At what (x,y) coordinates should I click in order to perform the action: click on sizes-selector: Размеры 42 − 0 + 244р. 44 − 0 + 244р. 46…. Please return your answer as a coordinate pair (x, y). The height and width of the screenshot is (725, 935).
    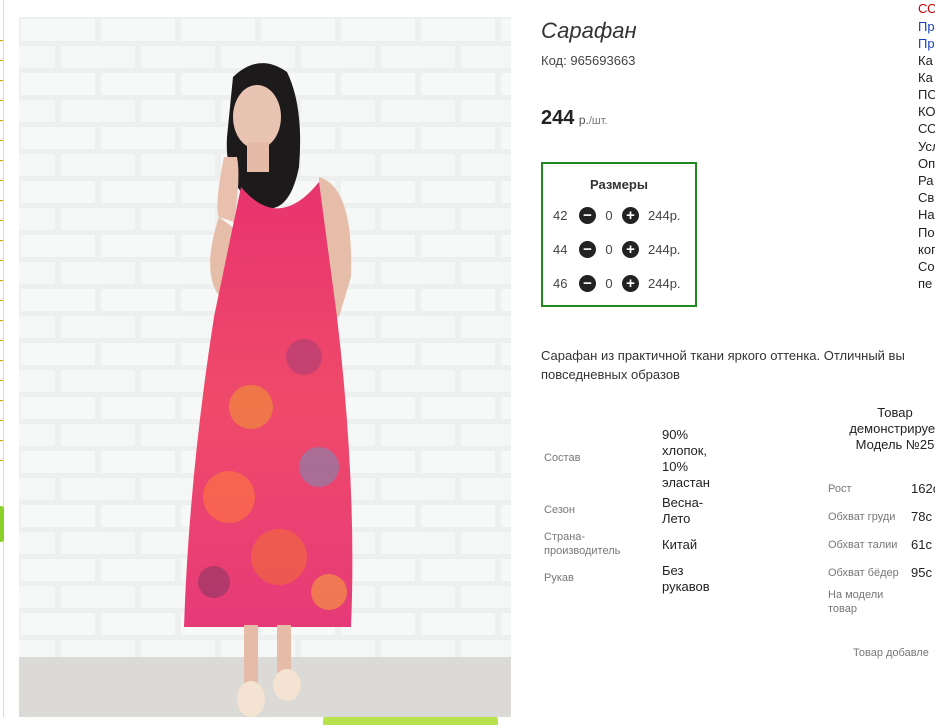
    Looking at the image, I should click on (619, 234).